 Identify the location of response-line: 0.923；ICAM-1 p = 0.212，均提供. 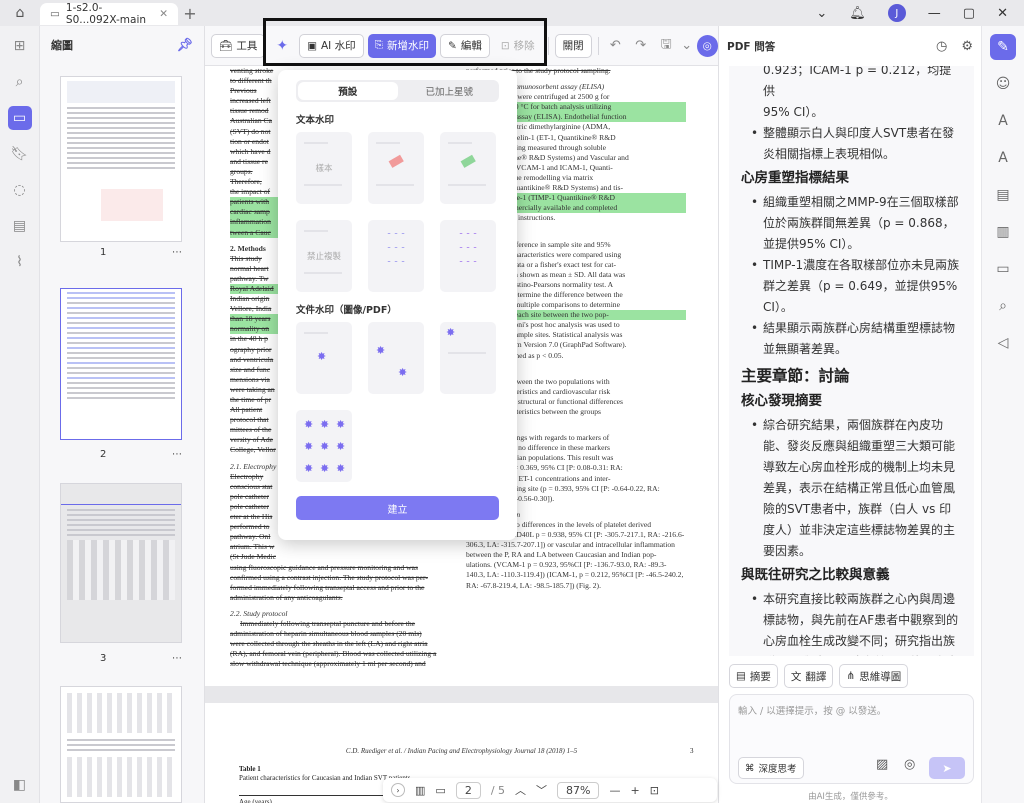
(857, 82).